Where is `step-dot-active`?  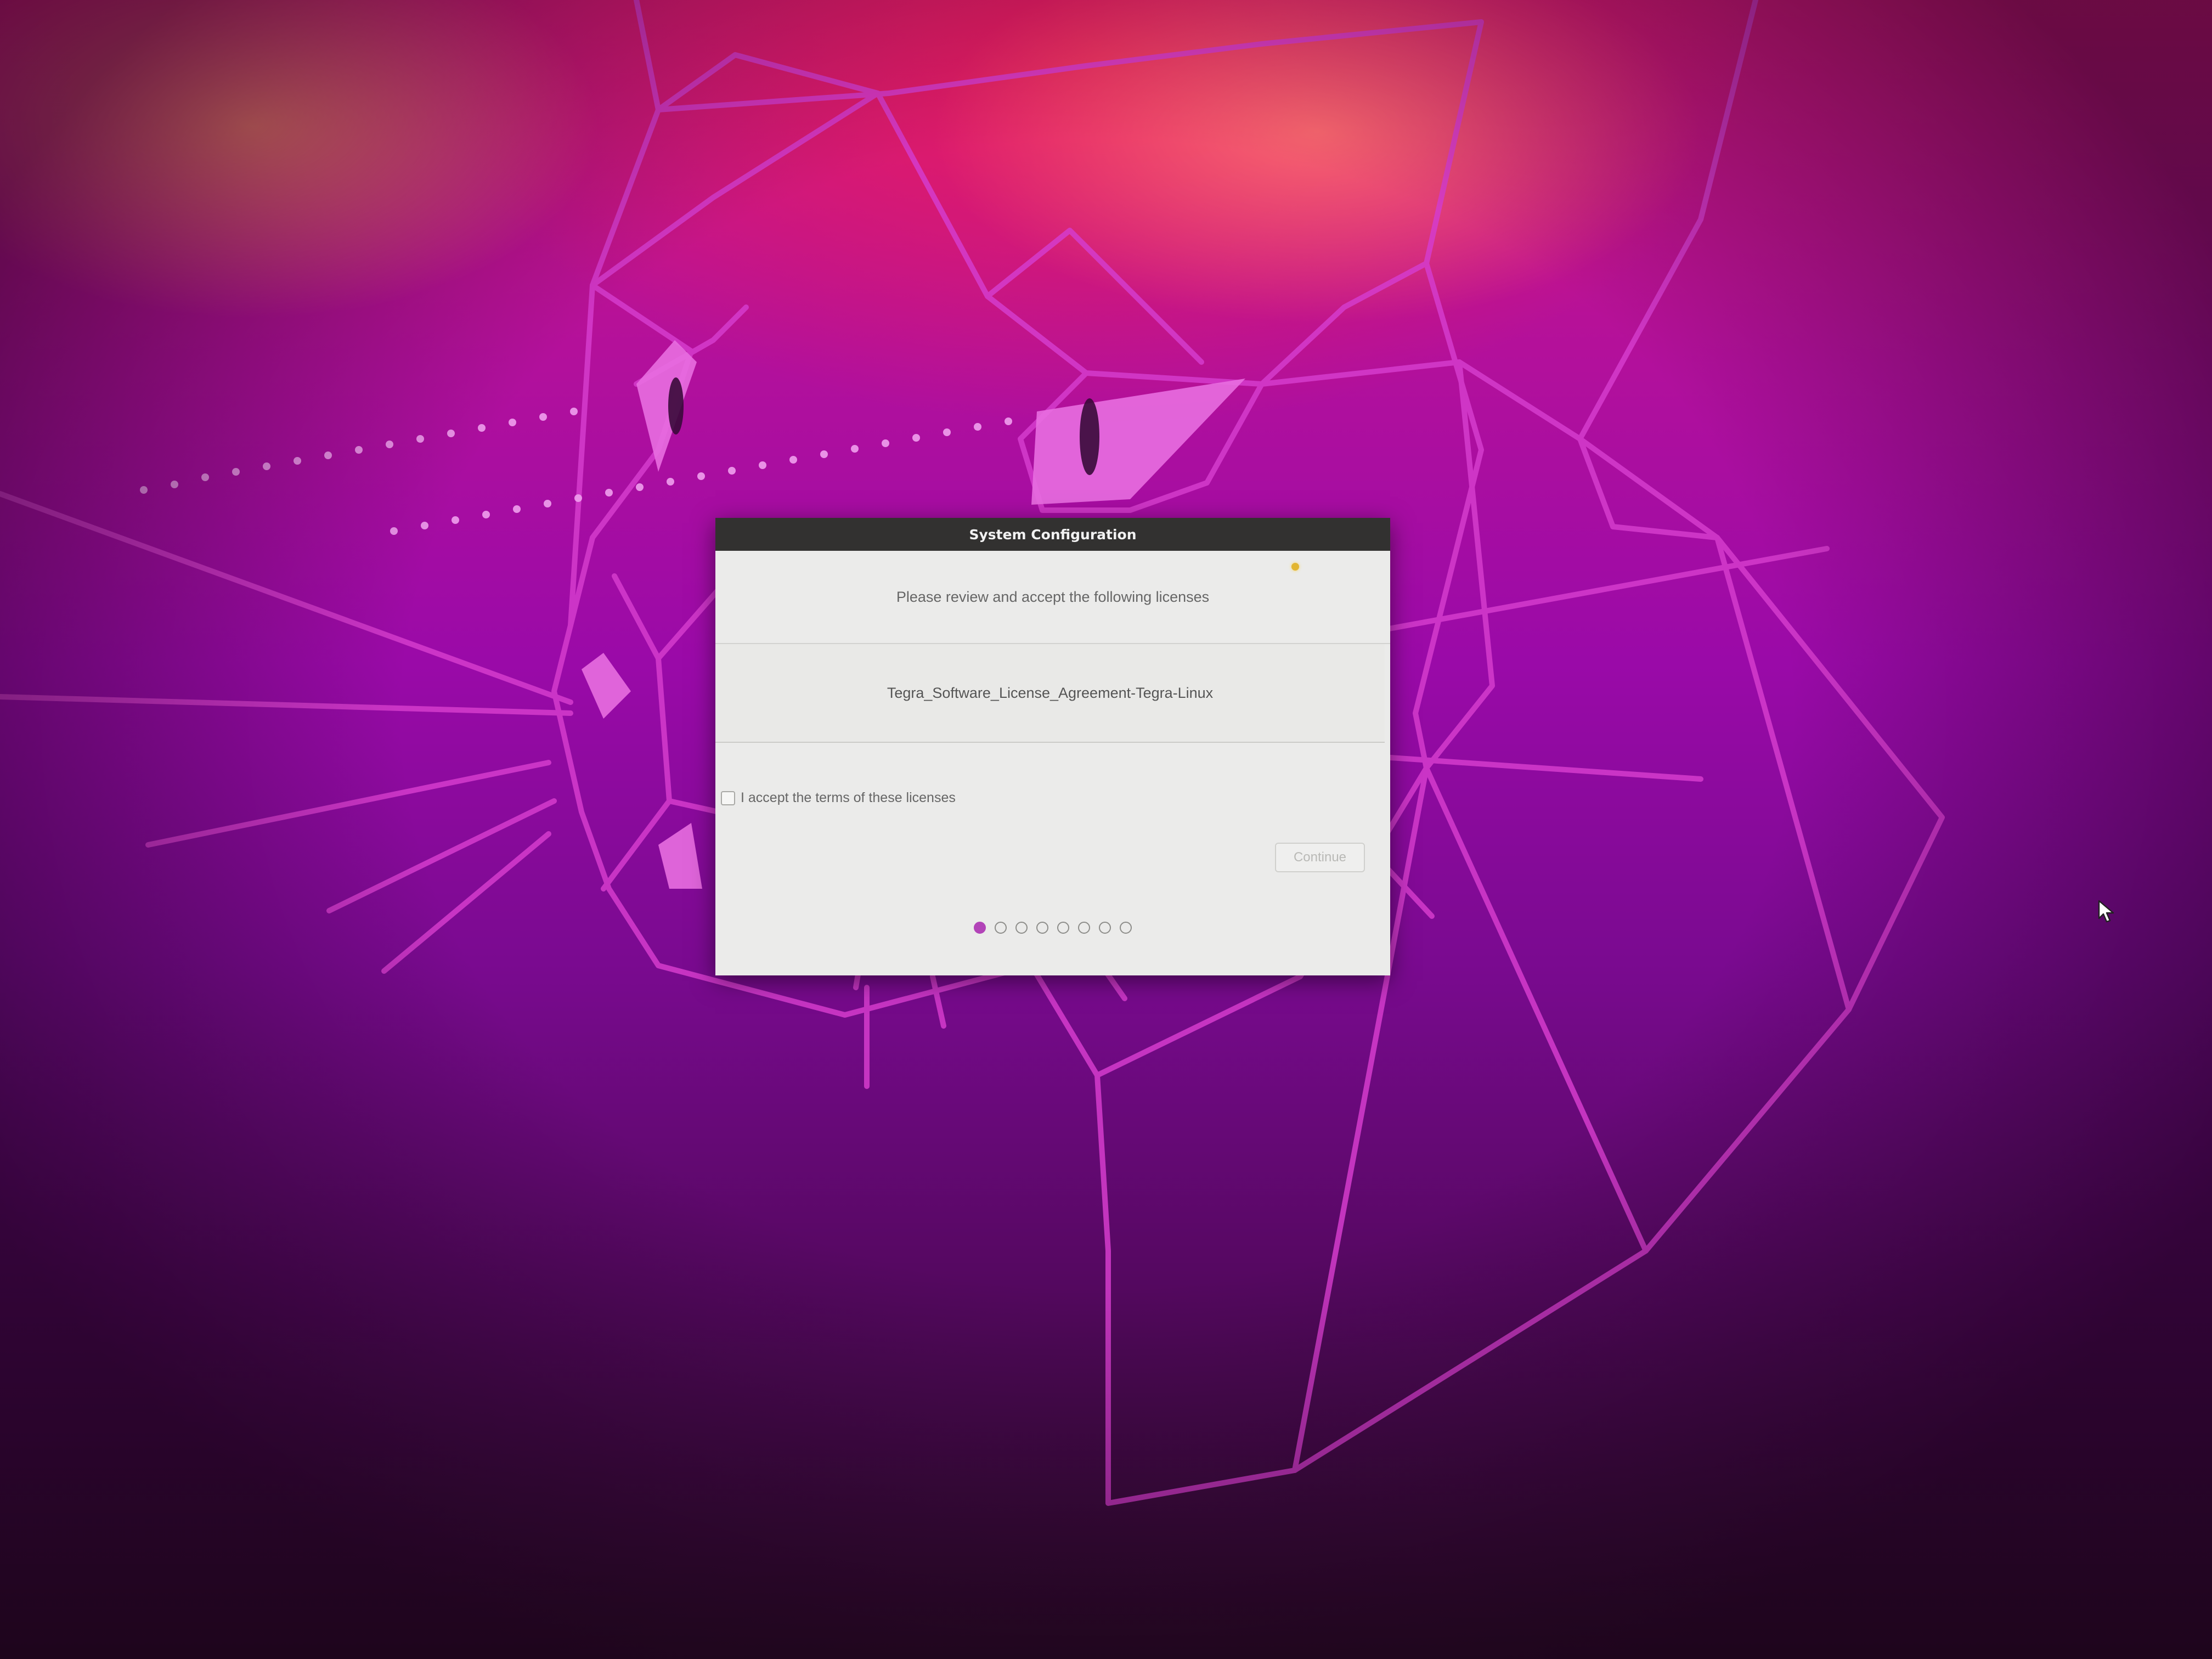
step-dot-active is located at coordinates (980, 928).